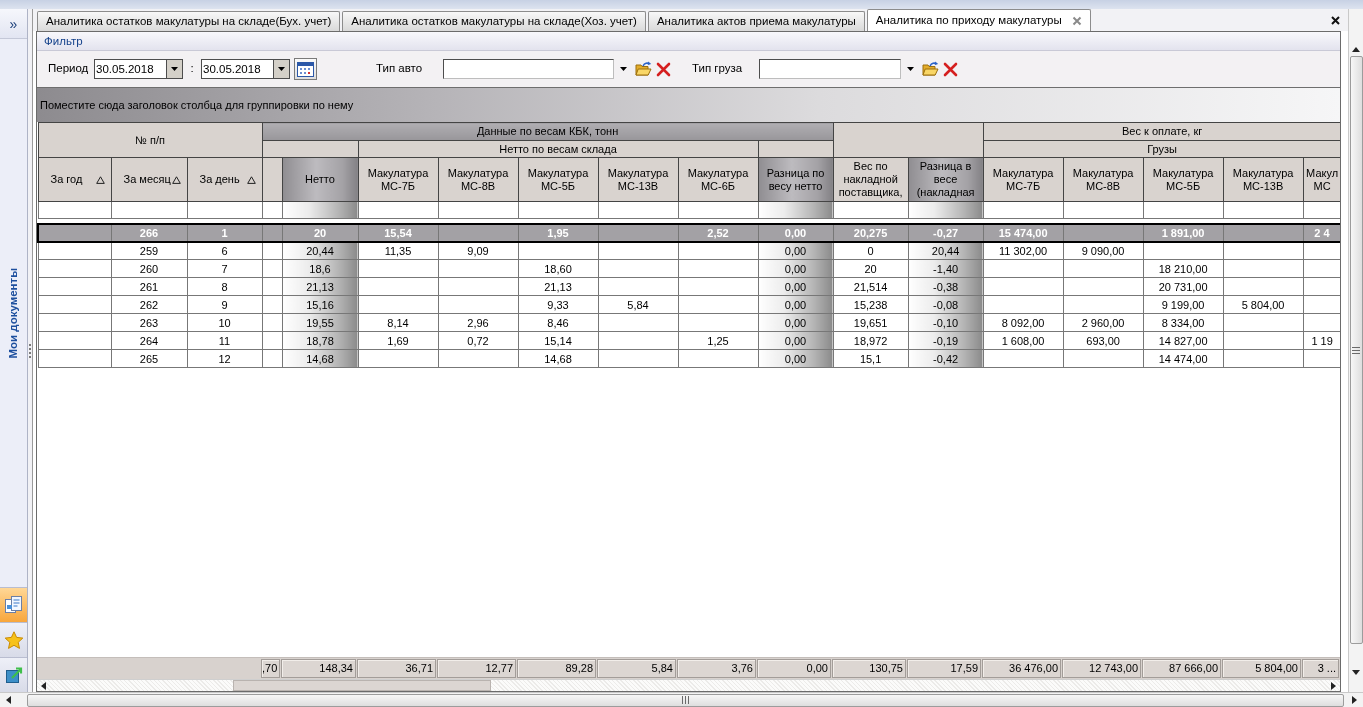  Describe the element at coordinates (688, 105) in the screenshot. I see `group-panel: Поместите сюда заголовок столбца для группировки по нему` at that location.